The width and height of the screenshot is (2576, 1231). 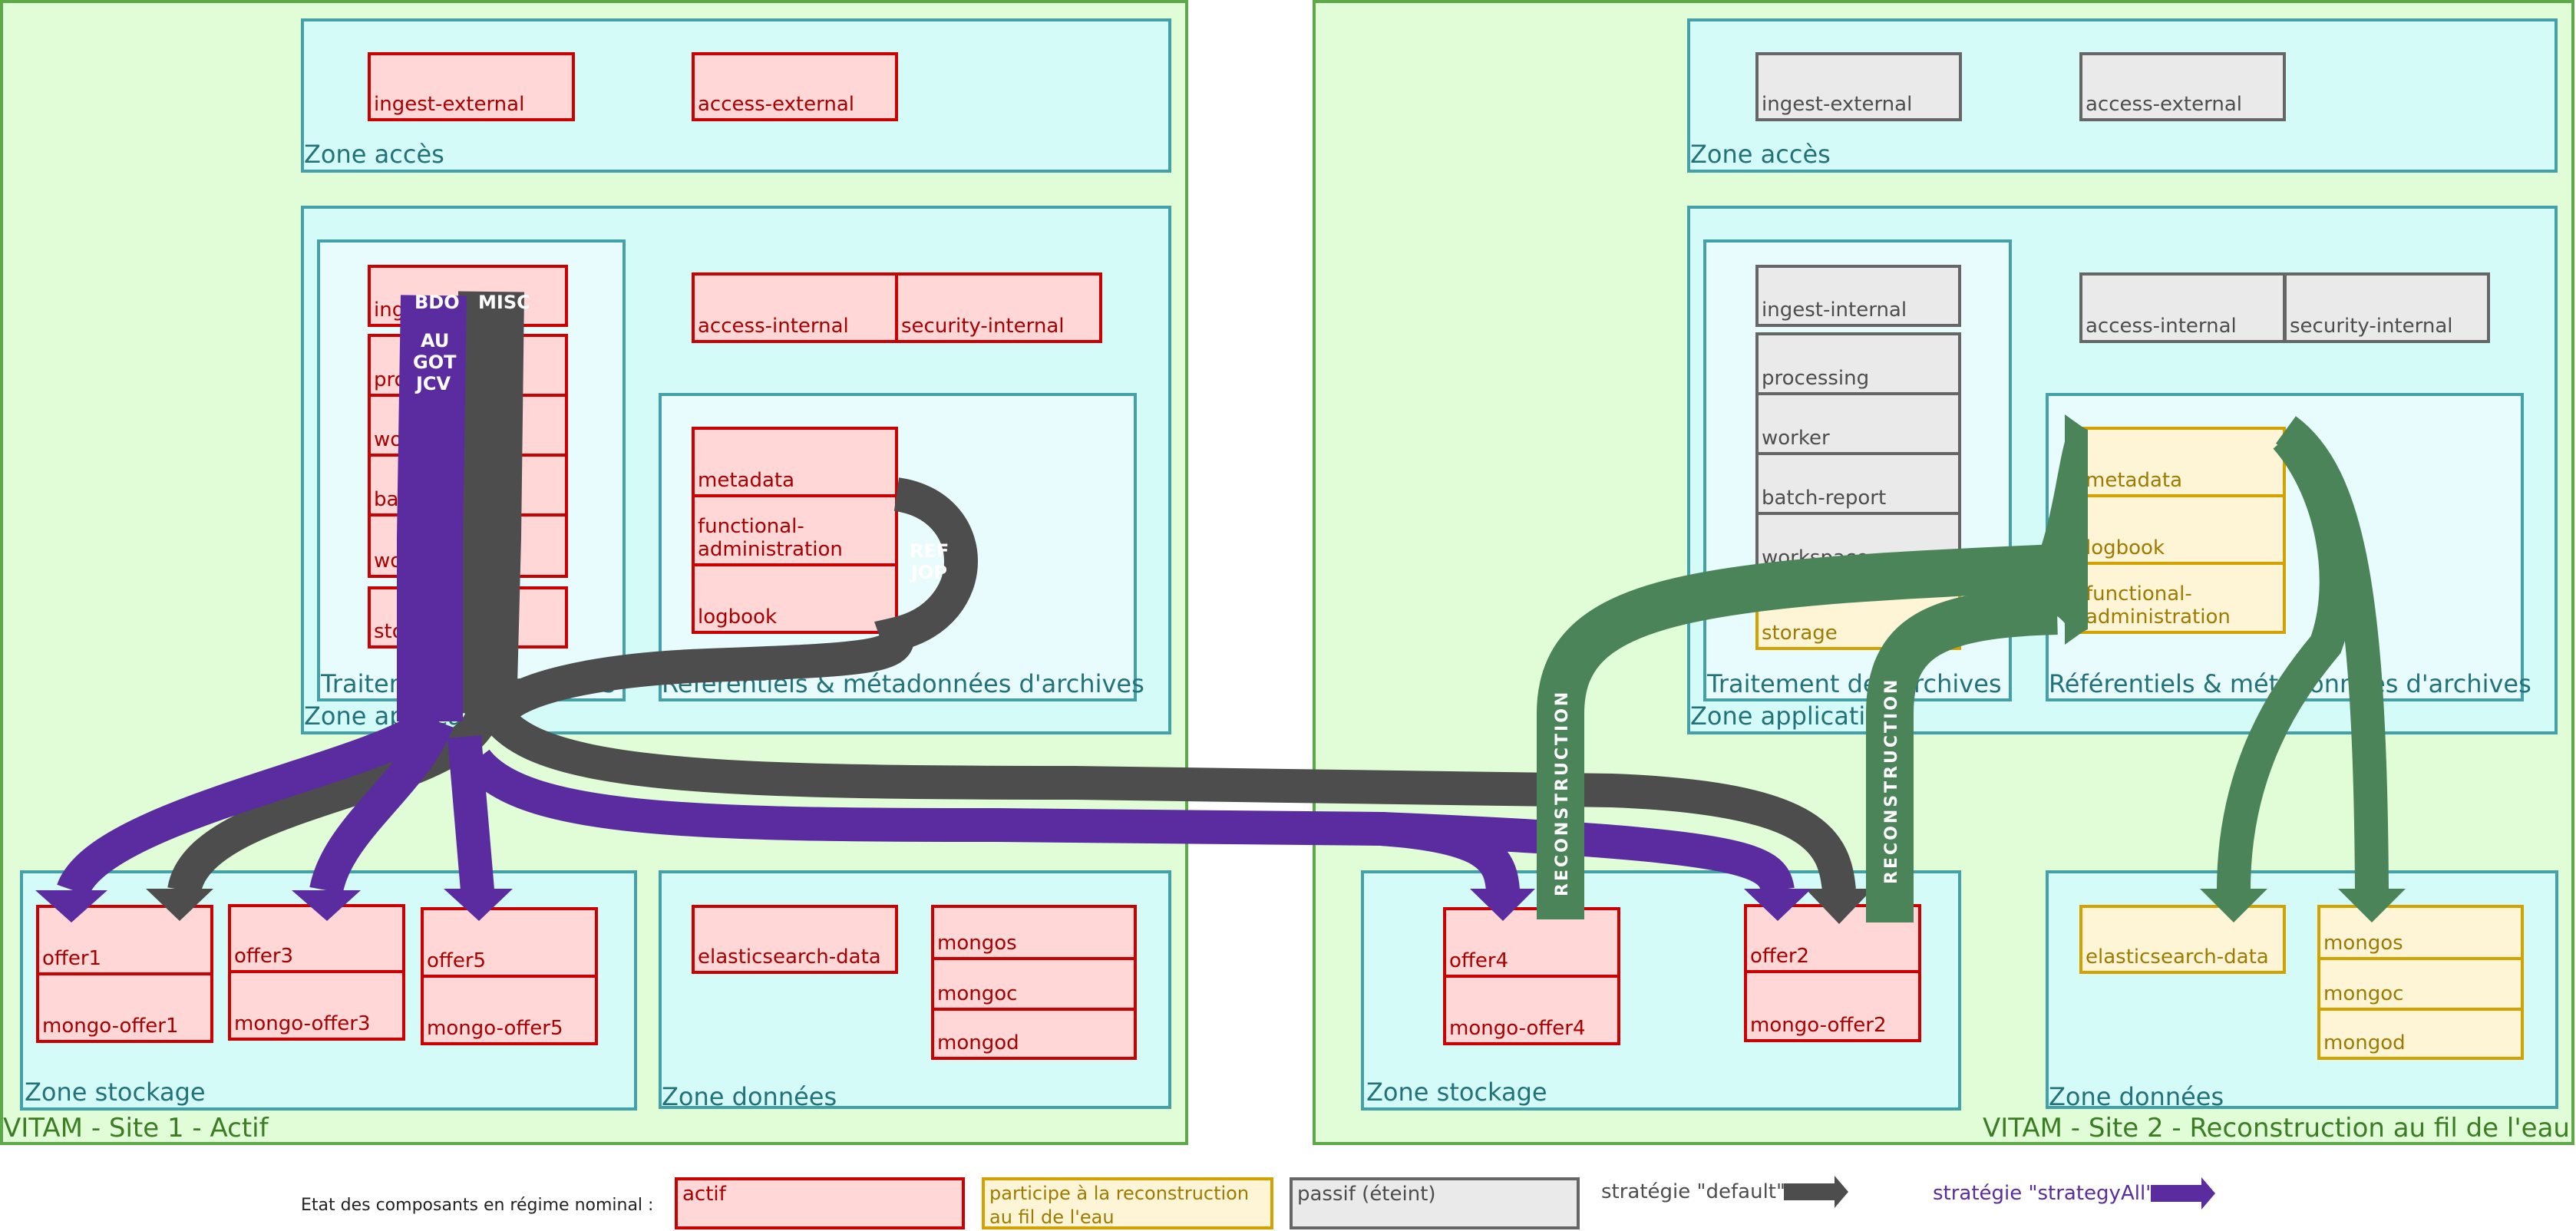 I want to click on site2-zone-acces-label: Zone accès, so click(x=1760, y=154).